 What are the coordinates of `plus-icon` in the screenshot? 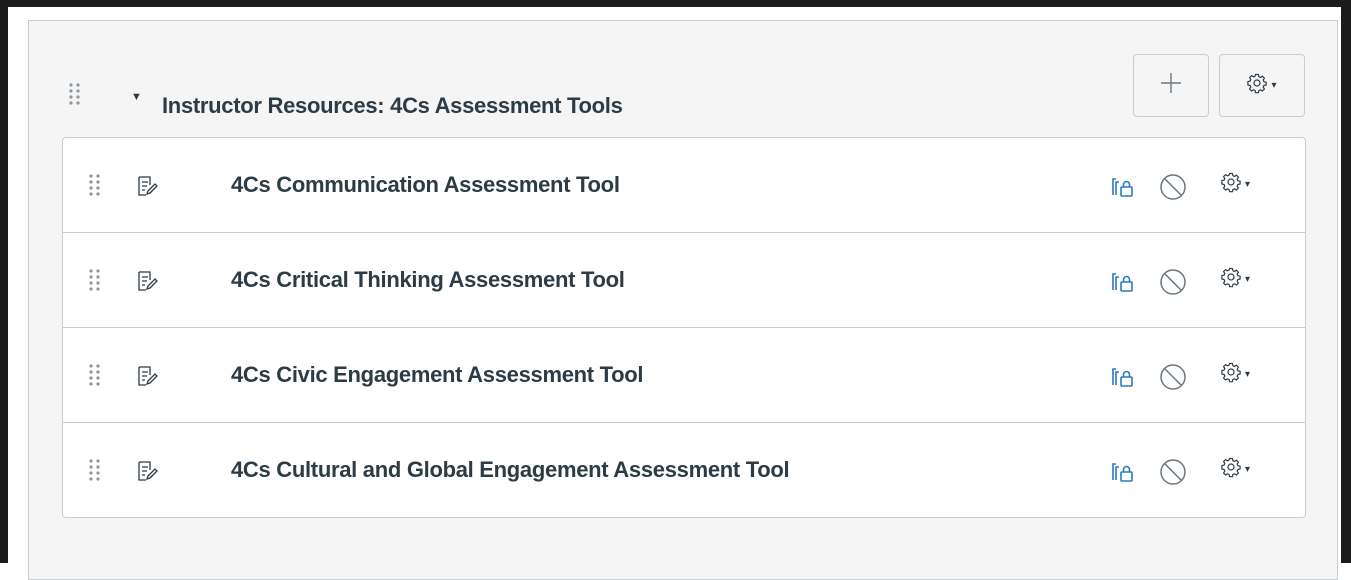 It's located at (1171, 85).